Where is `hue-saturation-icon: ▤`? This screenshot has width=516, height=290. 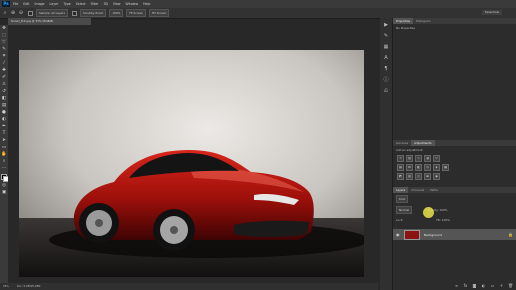
hue-saturation-icon: ▤ is located at coordinates (400, 167).